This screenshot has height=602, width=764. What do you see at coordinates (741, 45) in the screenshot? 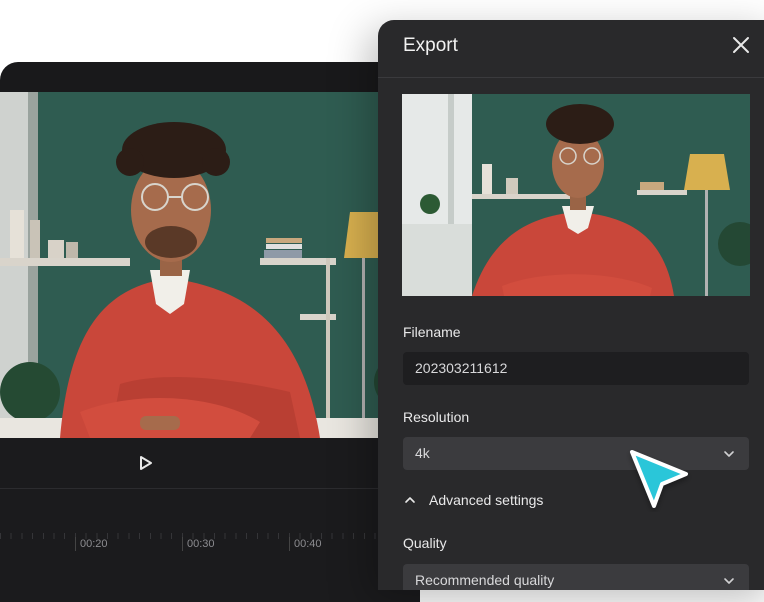
I see `close-icon` at bounding box center [741, 45].